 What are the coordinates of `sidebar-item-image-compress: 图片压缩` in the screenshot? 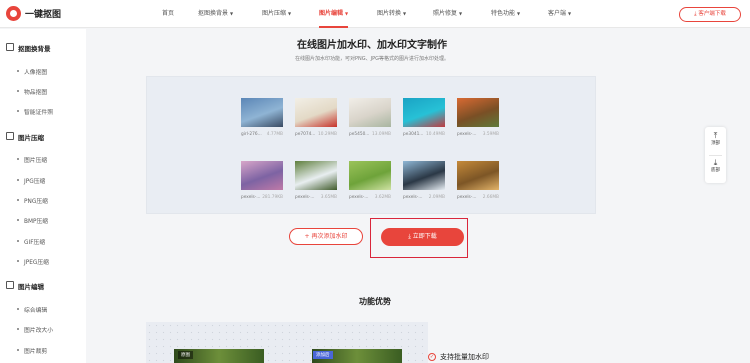 It's located at (31, 159).